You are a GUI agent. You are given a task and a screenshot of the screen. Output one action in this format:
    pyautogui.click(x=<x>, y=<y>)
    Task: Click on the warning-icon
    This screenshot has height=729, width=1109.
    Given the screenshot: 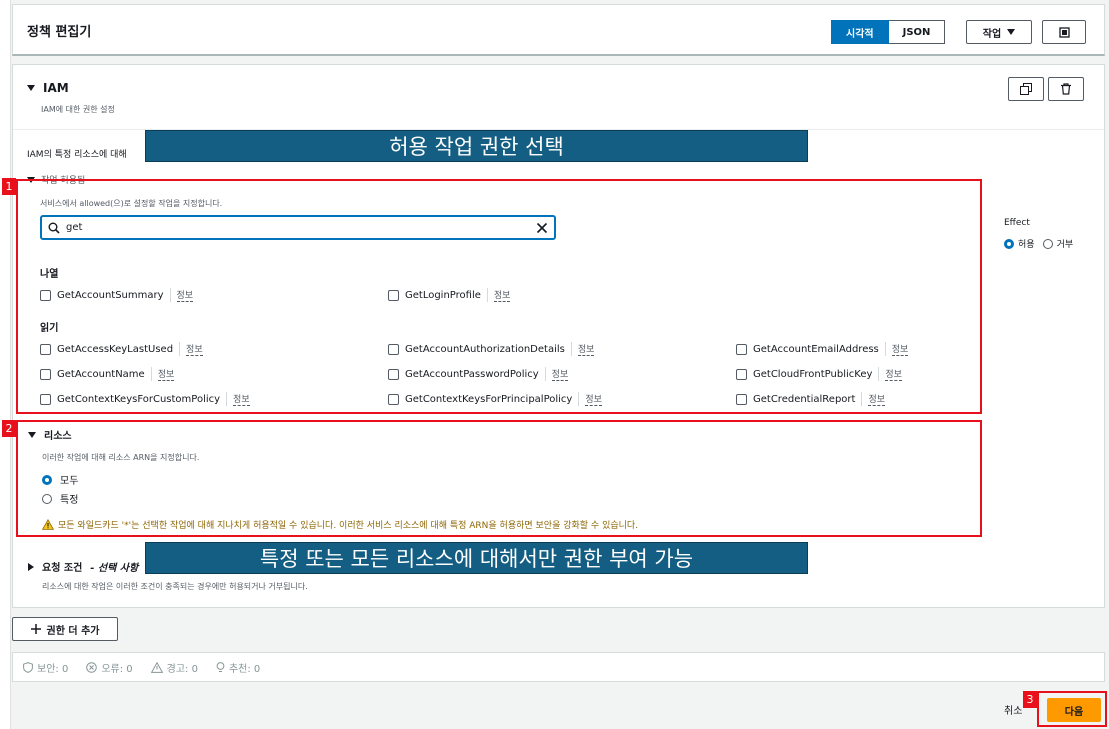 What is the action you would take?
    pyautogui.click(x=48, y=524)
    